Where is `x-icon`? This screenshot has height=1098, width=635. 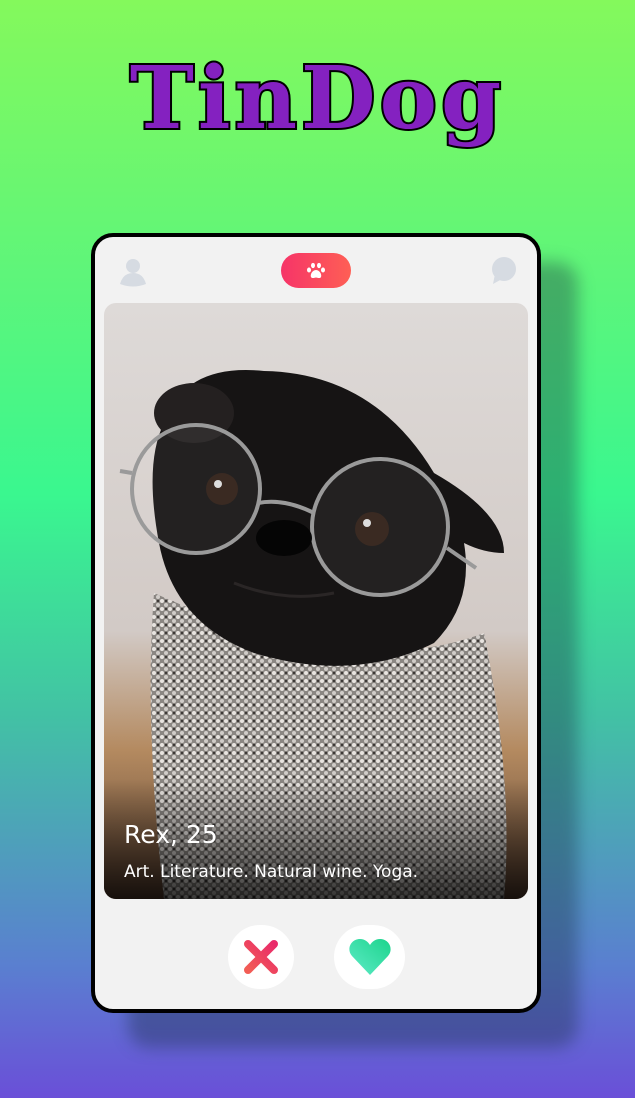 x-icon is located at coordinates (261, 957).